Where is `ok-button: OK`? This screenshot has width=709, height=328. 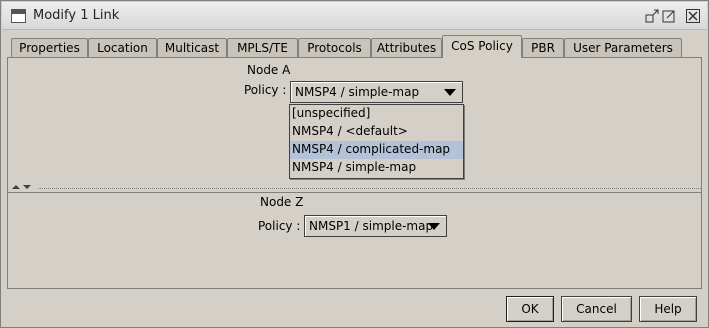 ok-button: OK is located at coordinates (530, 309).